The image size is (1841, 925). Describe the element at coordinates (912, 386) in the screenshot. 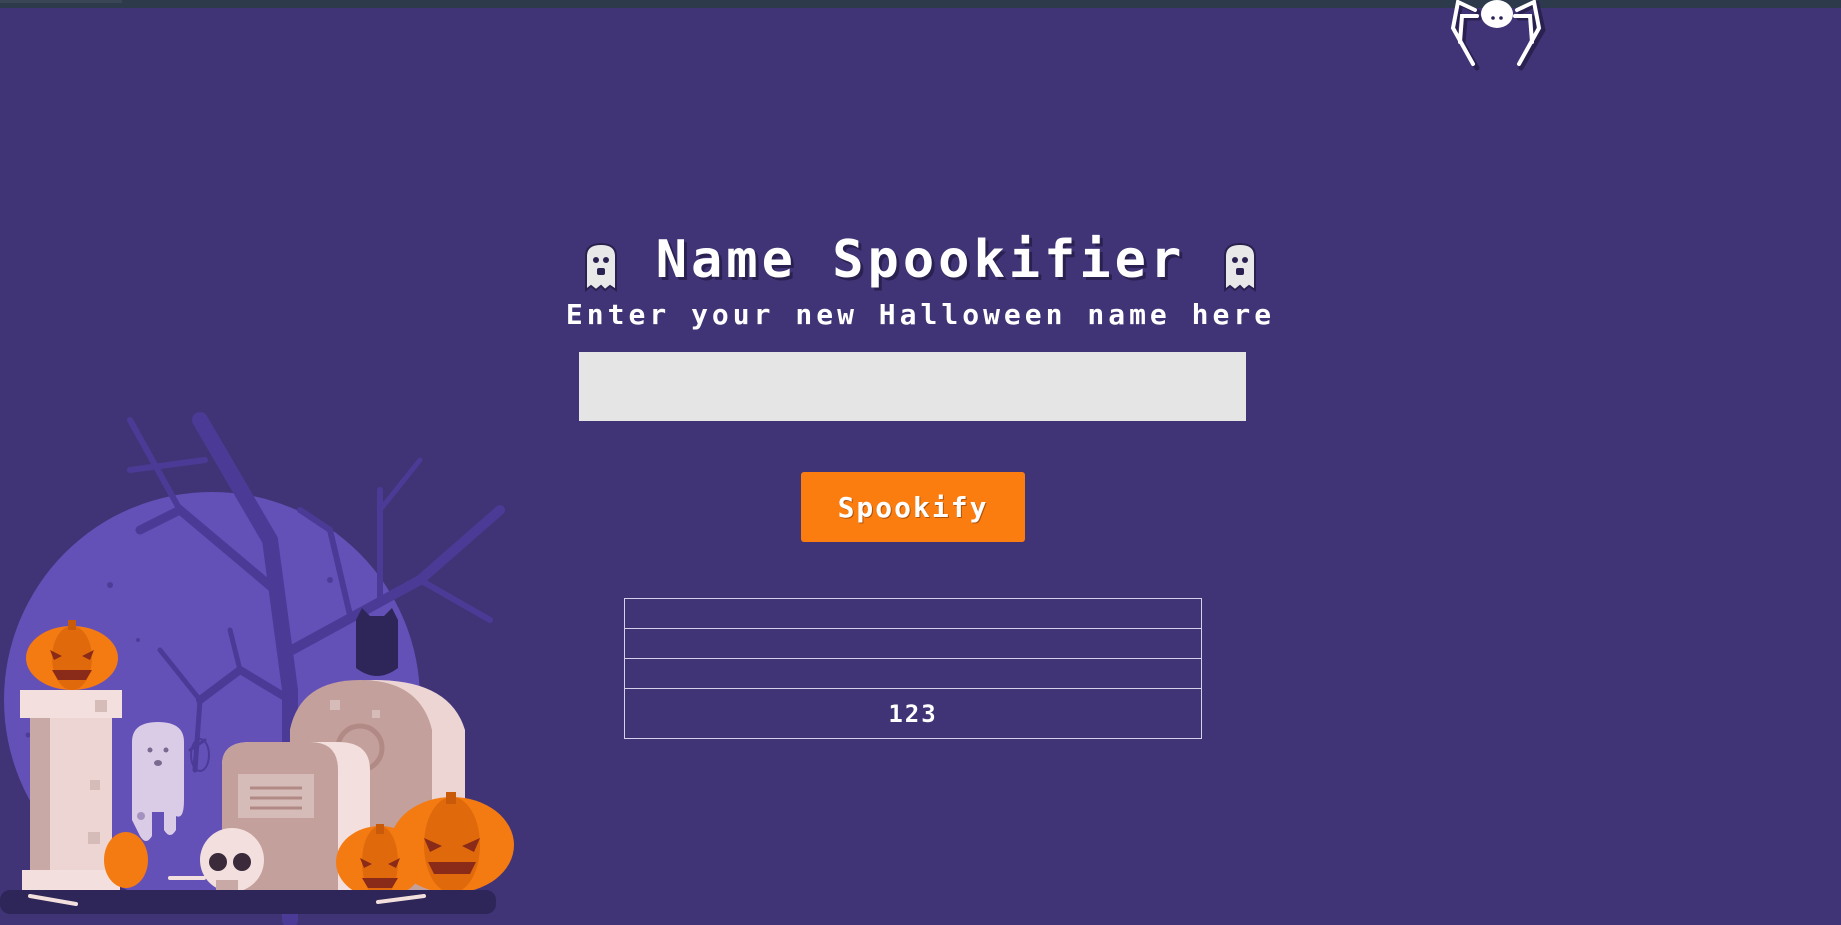

I see `name-input` at that location.